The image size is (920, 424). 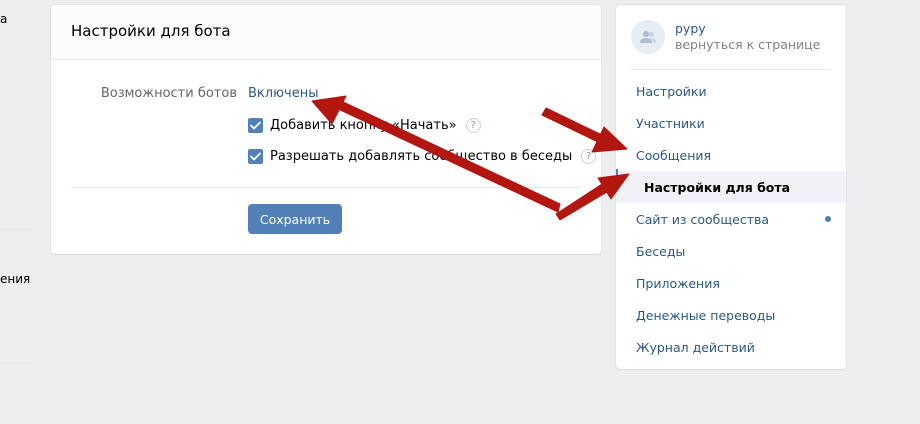 What do you see at coordinates (828, 219) in the screenshot?
I see `new-indicator-dot` at bounding box center [828, 219].